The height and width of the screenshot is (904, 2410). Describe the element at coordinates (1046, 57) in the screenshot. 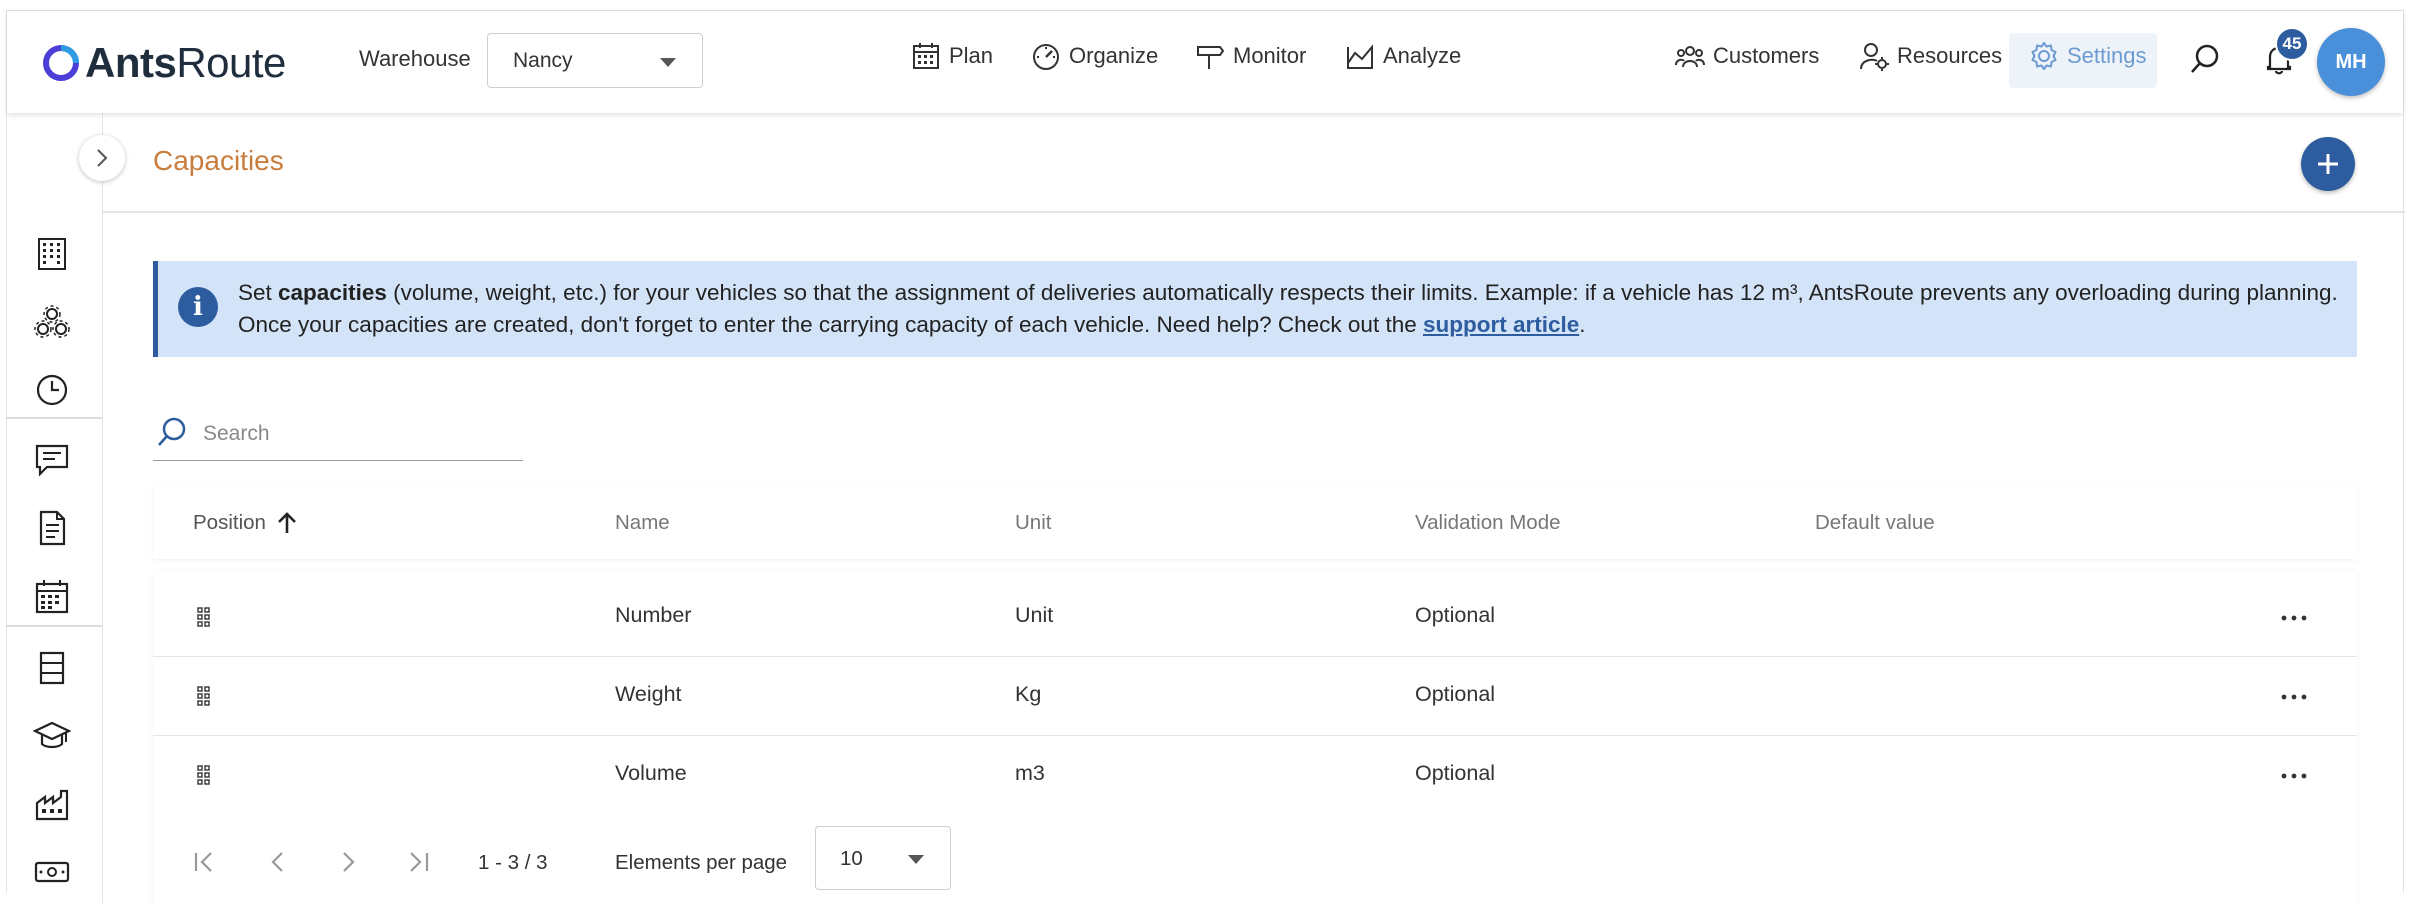

I see `speedometer-icon` at that location.